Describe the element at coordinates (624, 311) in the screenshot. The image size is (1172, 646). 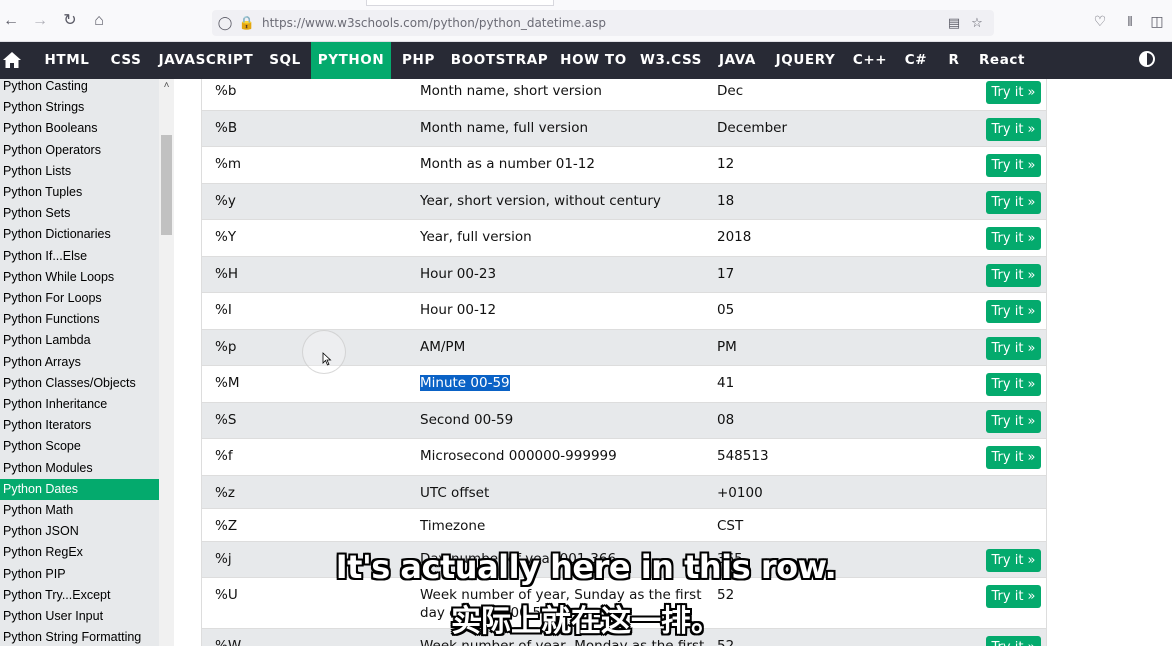
I see `table-row: %I Hour 00-12 05 Try it »` at that location.